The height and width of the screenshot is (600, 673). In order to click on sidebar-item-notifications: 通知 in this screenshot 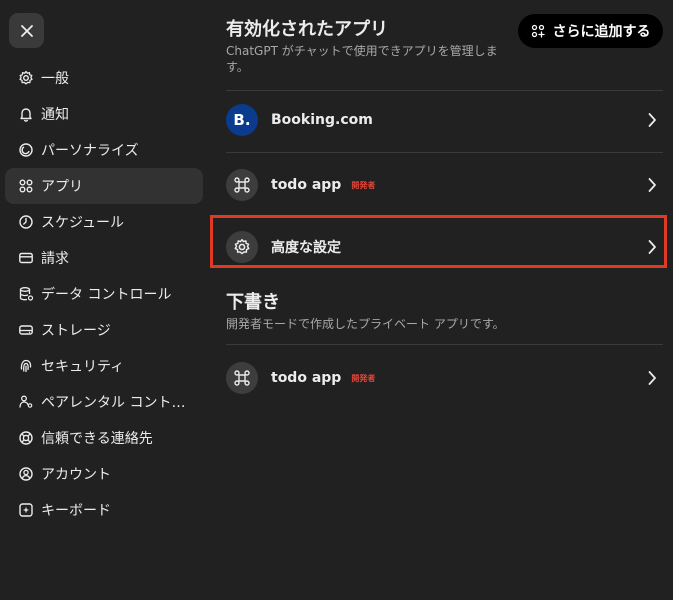, I will do `click(104, 114)`.